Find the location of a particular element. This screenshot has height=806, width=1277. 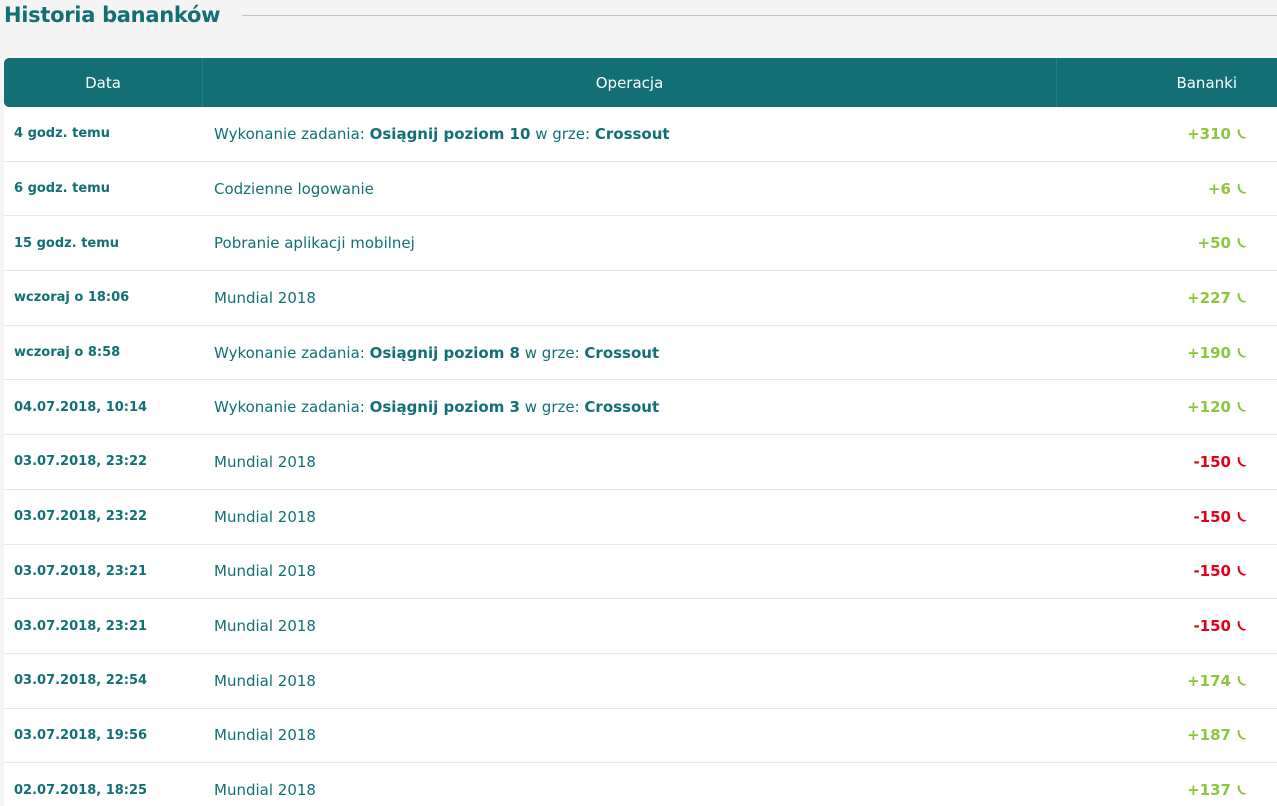

amount-value: +227 is located at coordinates (1209, 297).